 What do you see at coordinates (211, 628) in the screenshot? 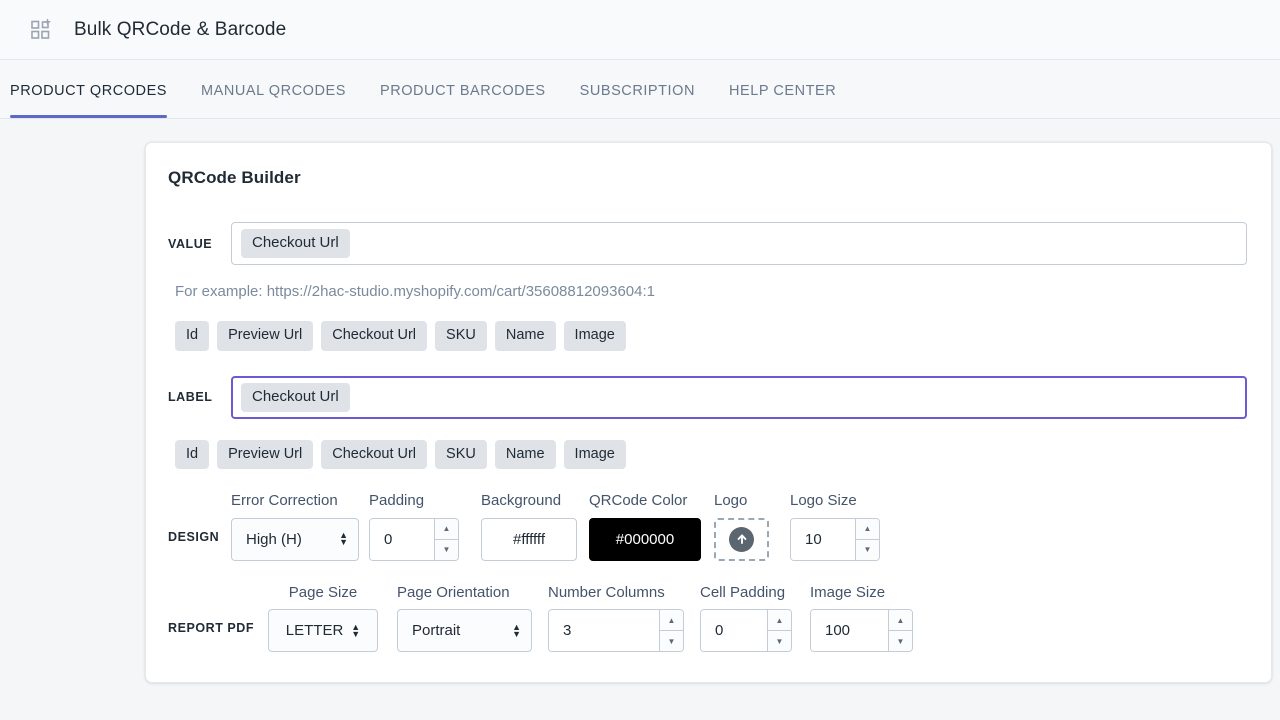
I see `report-pdf-row-label: REPORT PDF` at bounding box center [211, 628].